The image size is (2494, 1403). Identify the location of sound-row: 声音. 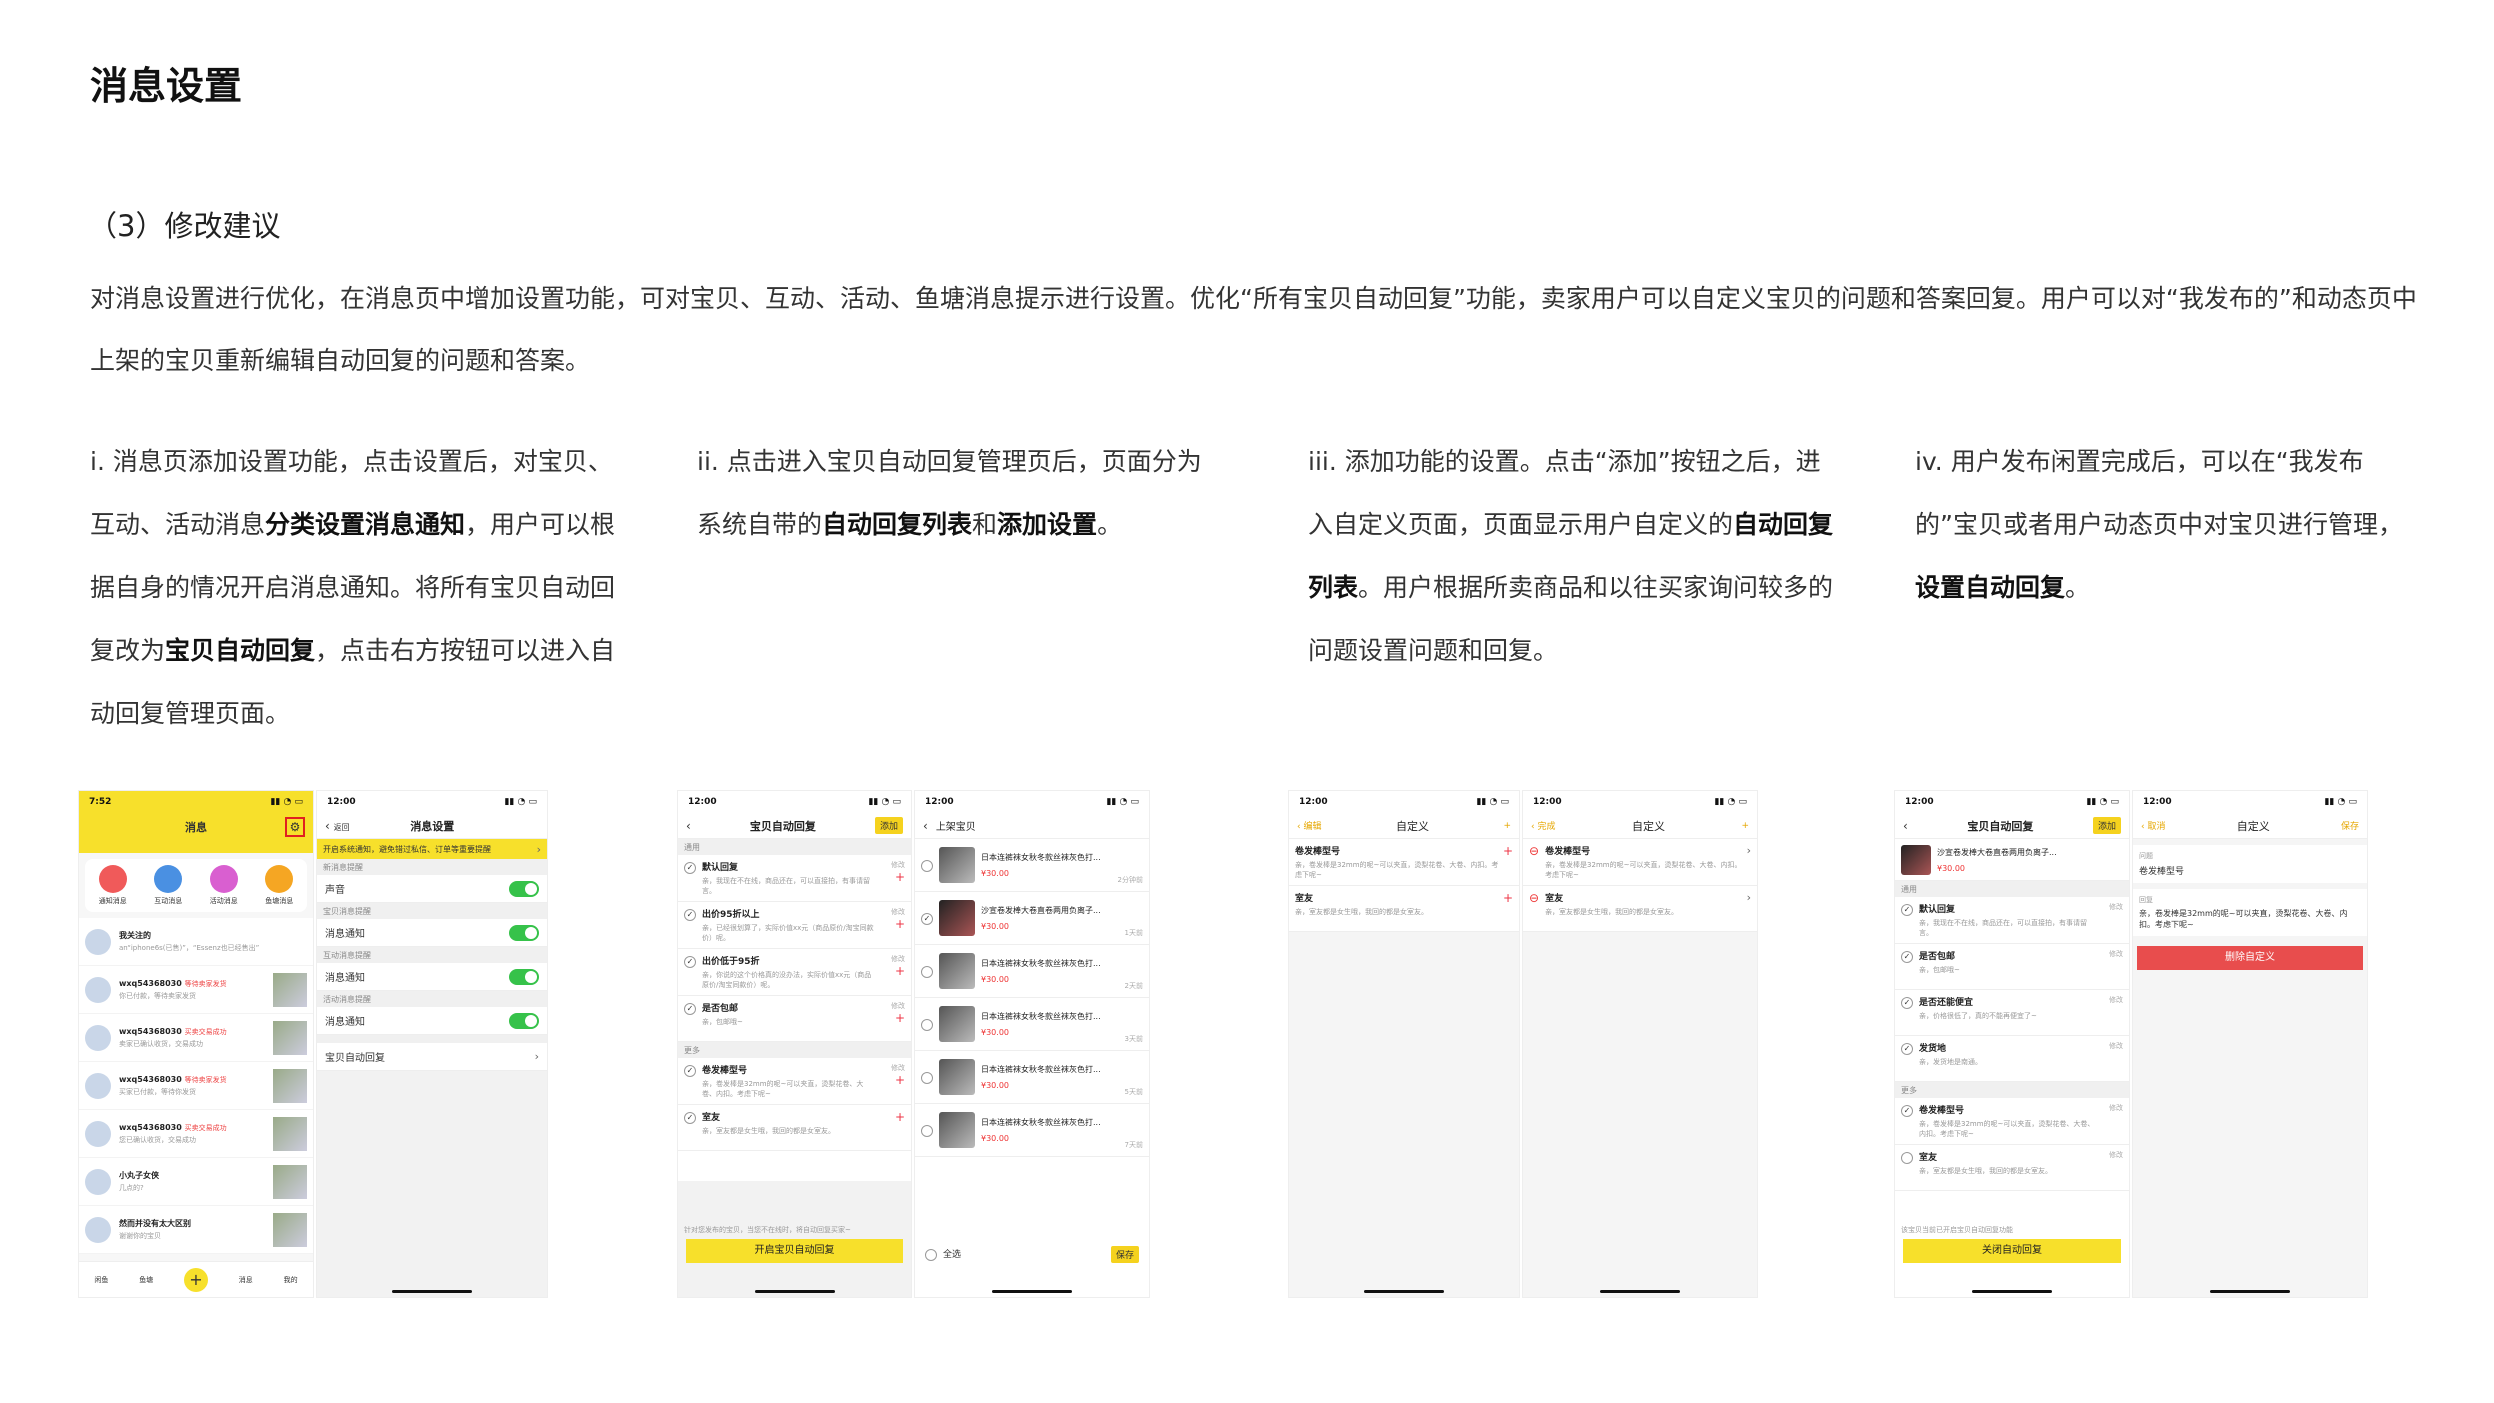
(432, 889).